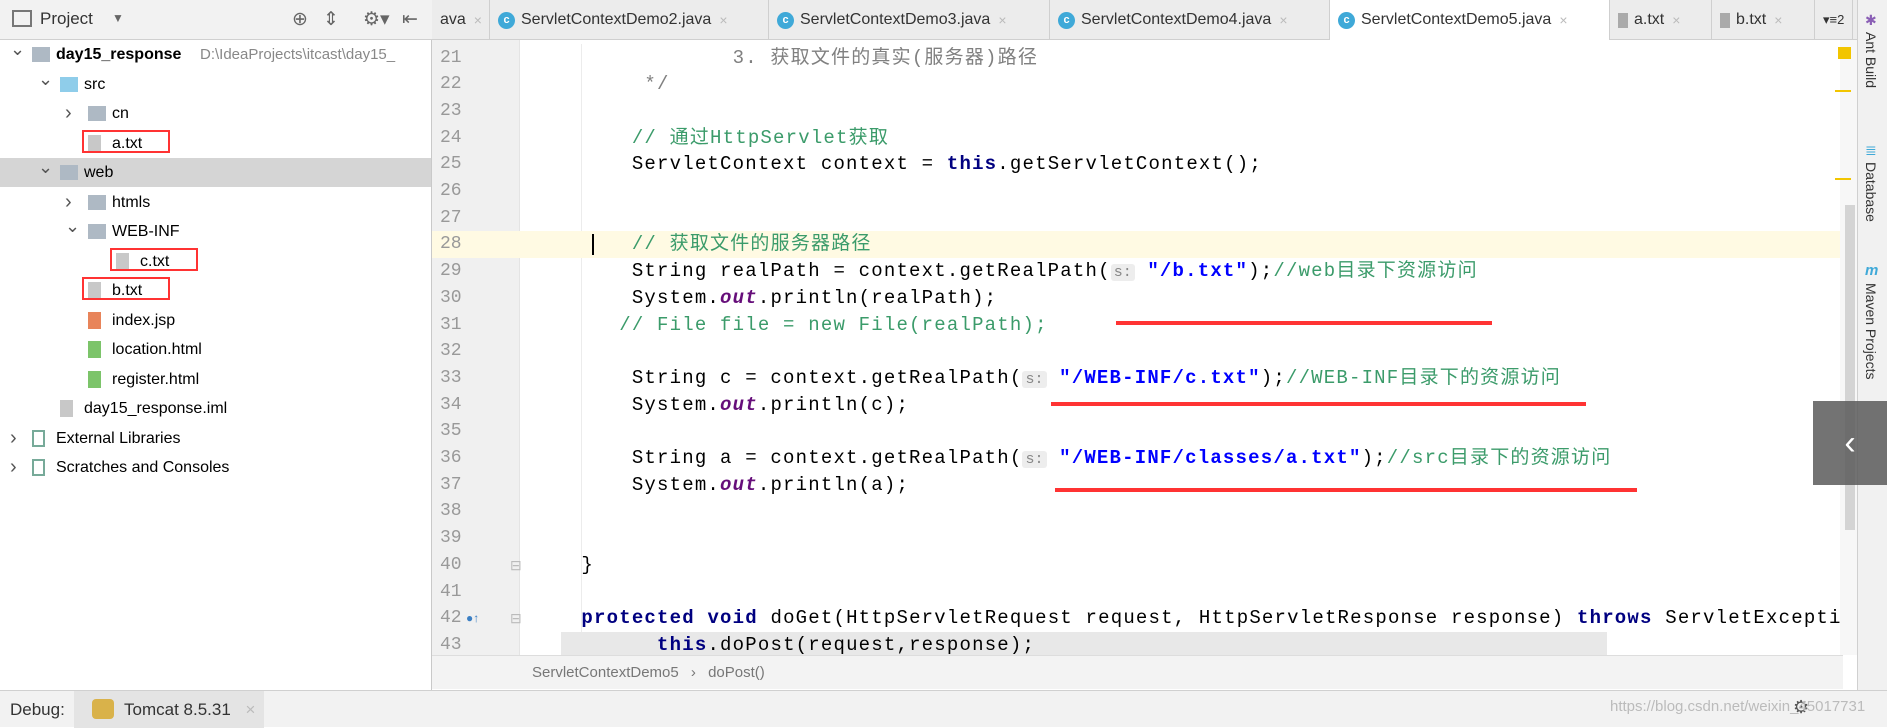 The height and width of the screenshot is (728, 1887). I want to click on locate-icon: ⊕, so click(300, 19).